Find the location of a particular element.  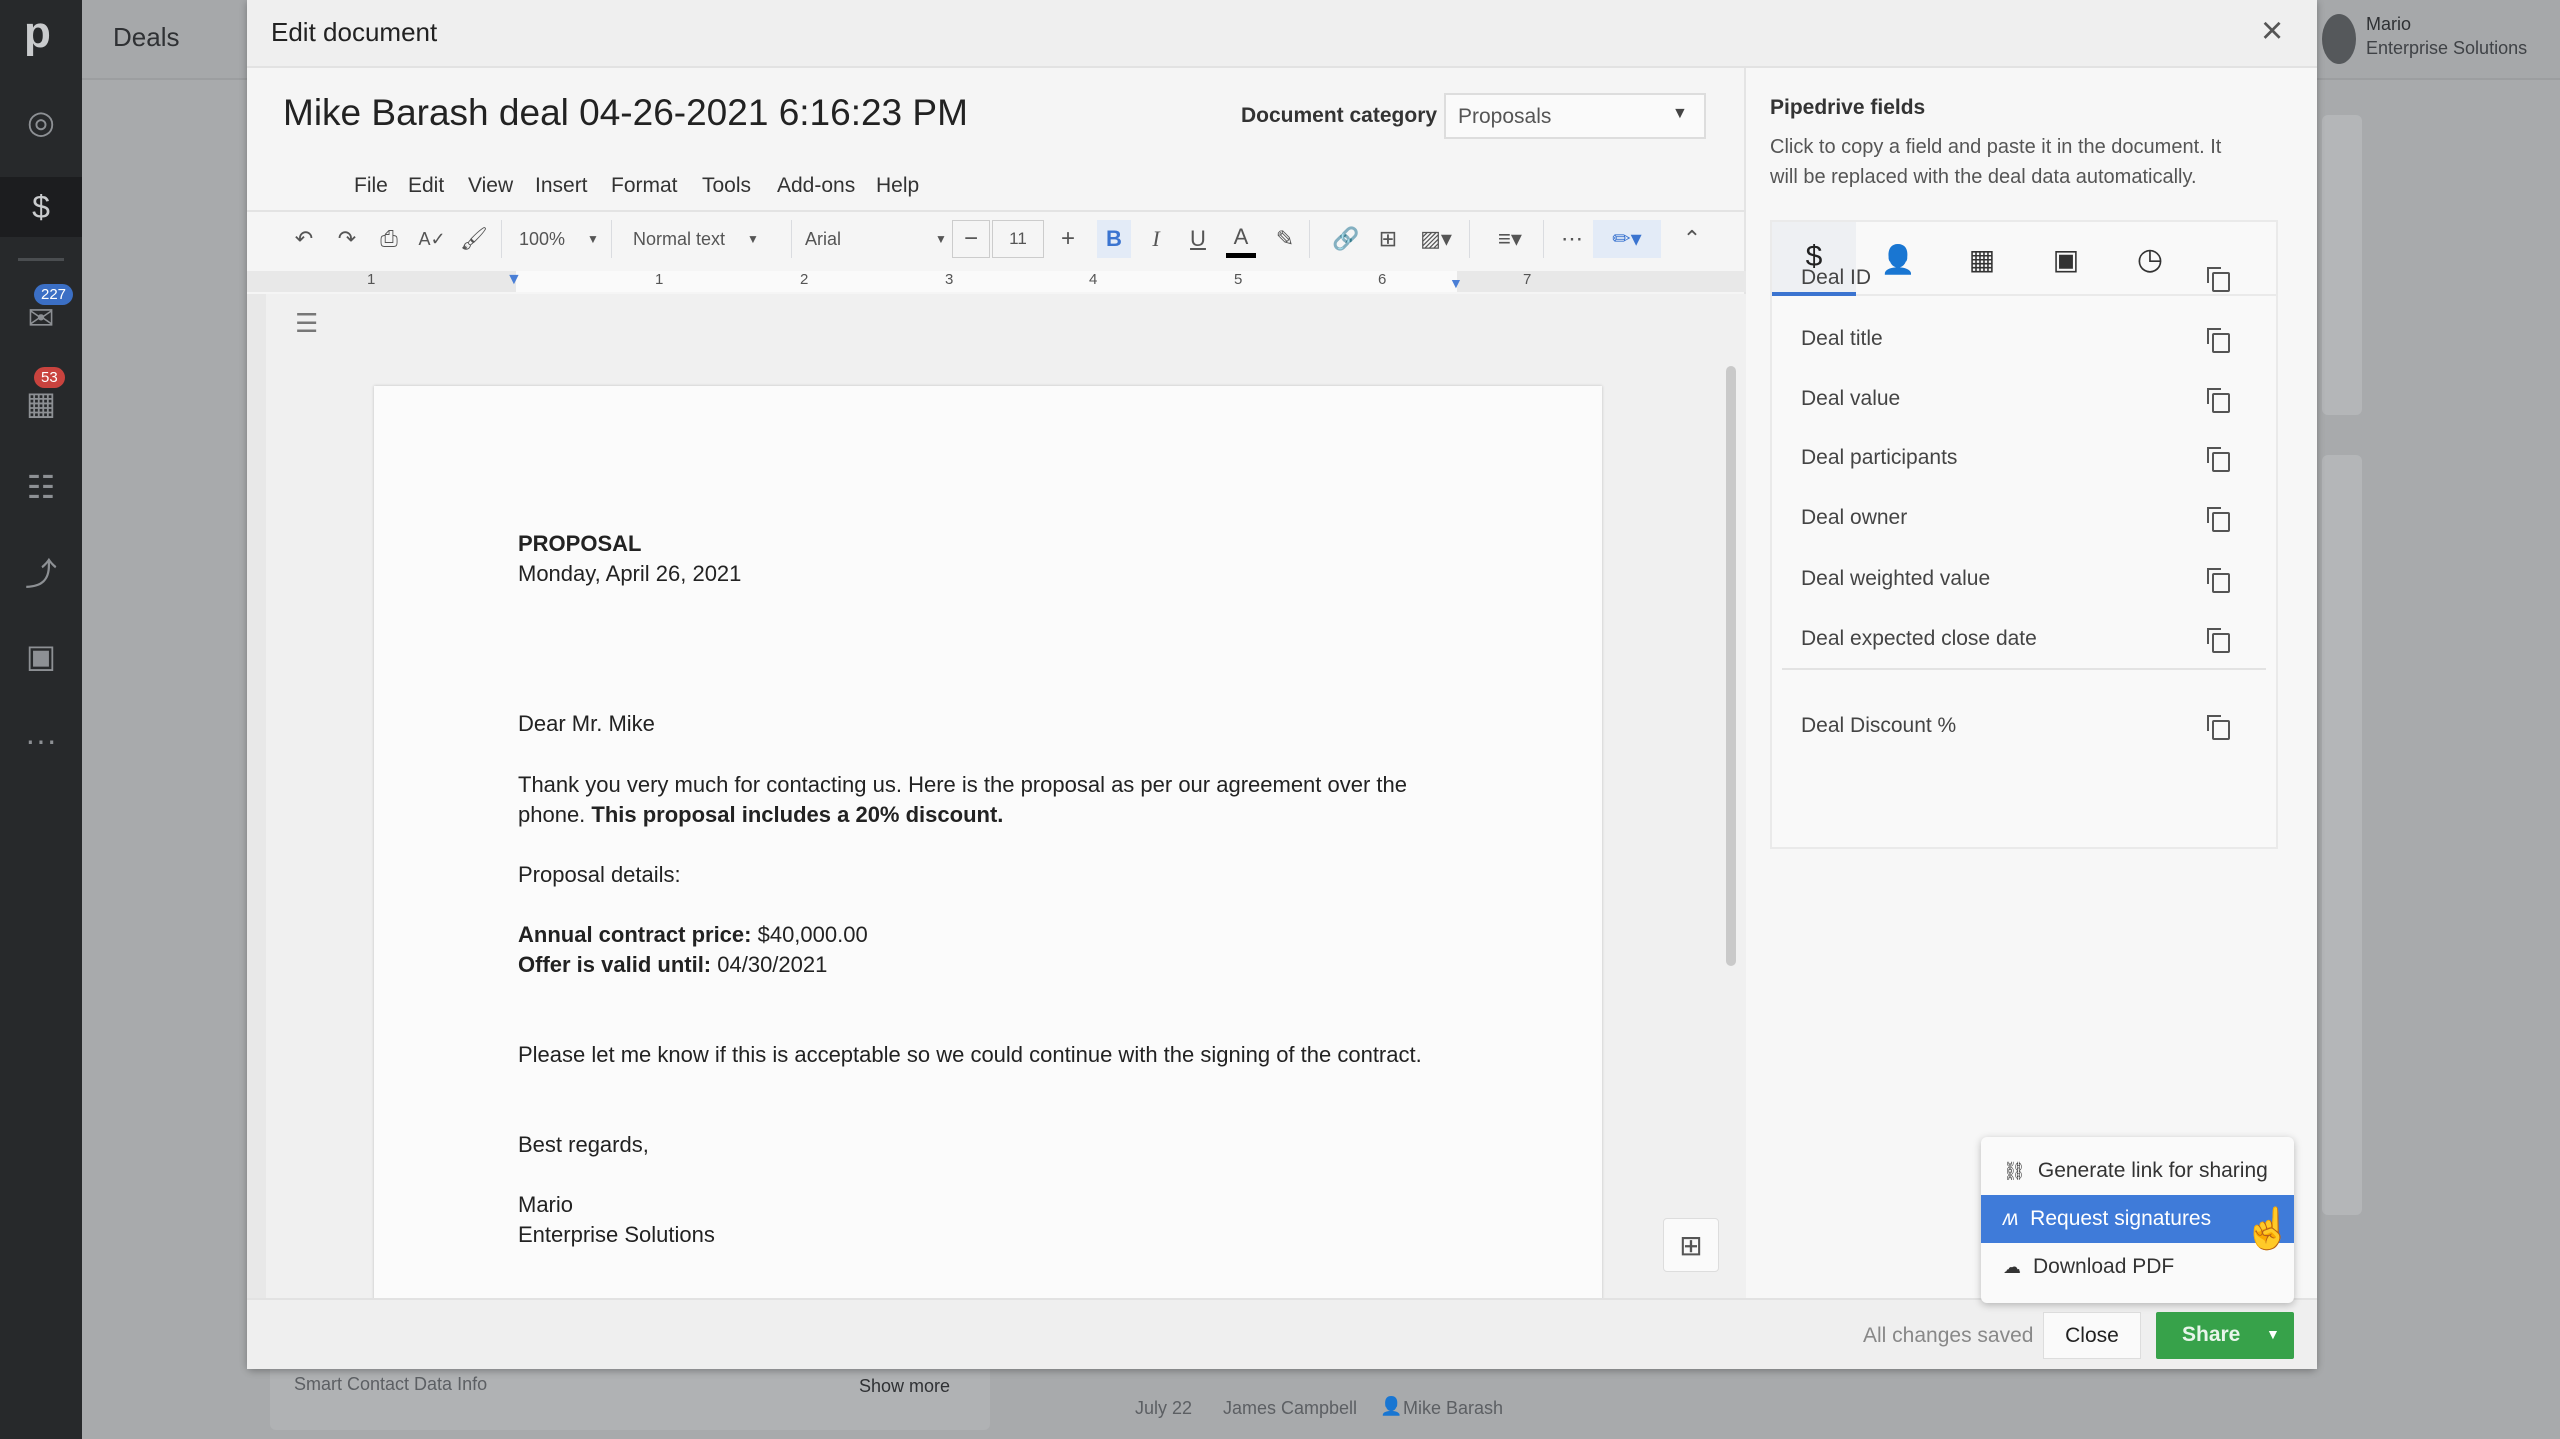

menu-item-label: Generate link for sharing is located at coordinates (2152, 1170).